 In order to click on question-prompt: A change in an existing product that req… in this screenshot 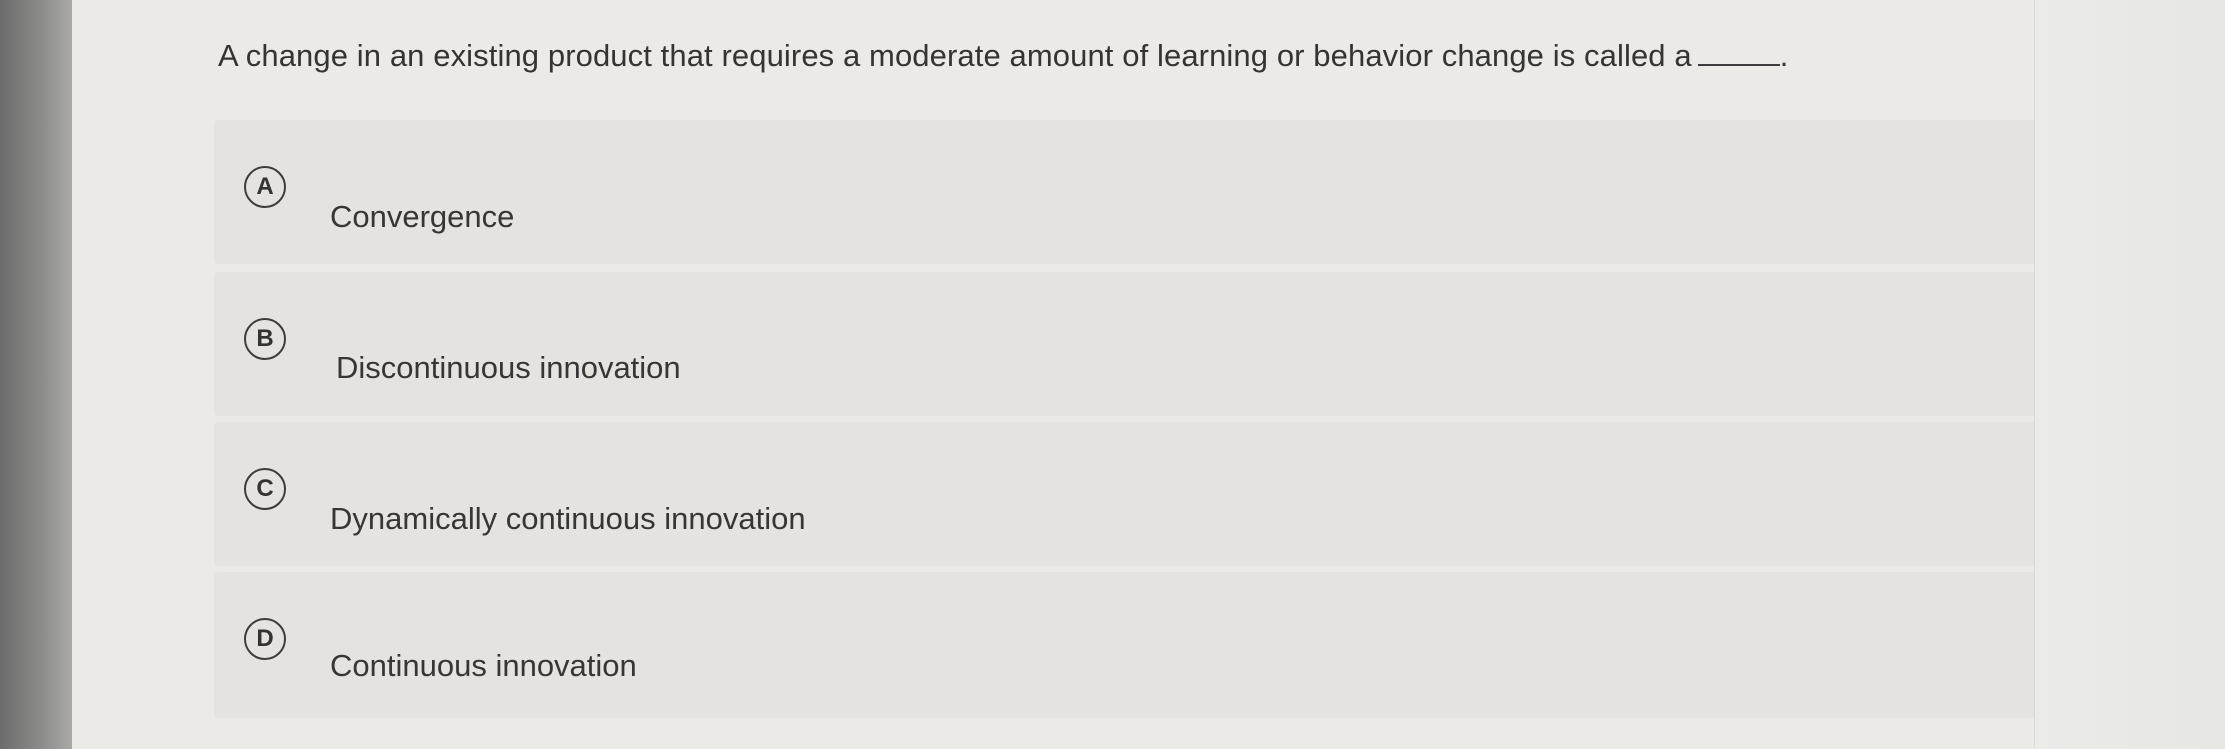, I will do `click(1003, 56)`.